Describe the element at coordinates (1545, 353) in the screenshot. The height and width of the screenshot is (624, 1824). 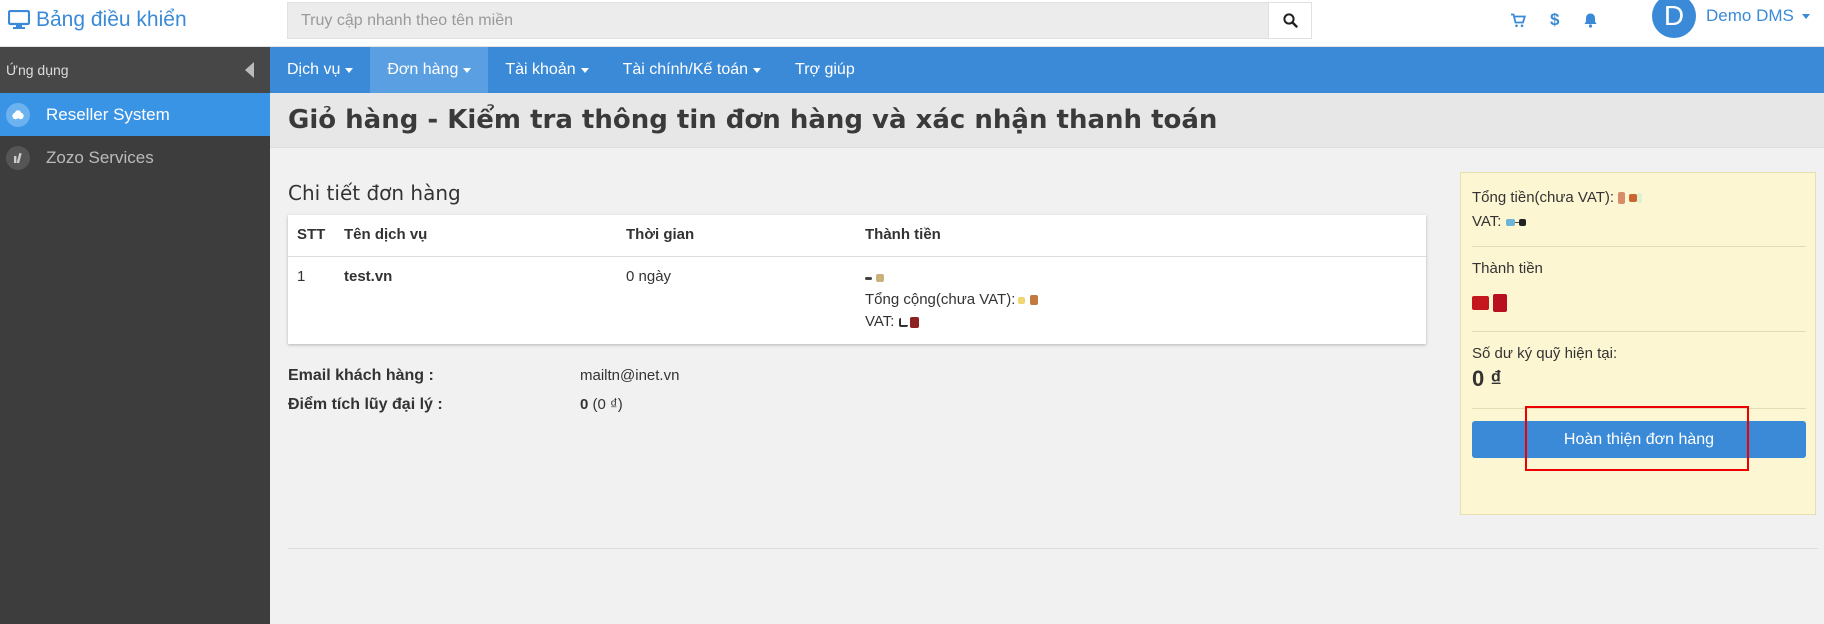
I see `balance-label: Số dư ký quỹ hiện tại:` at that location.